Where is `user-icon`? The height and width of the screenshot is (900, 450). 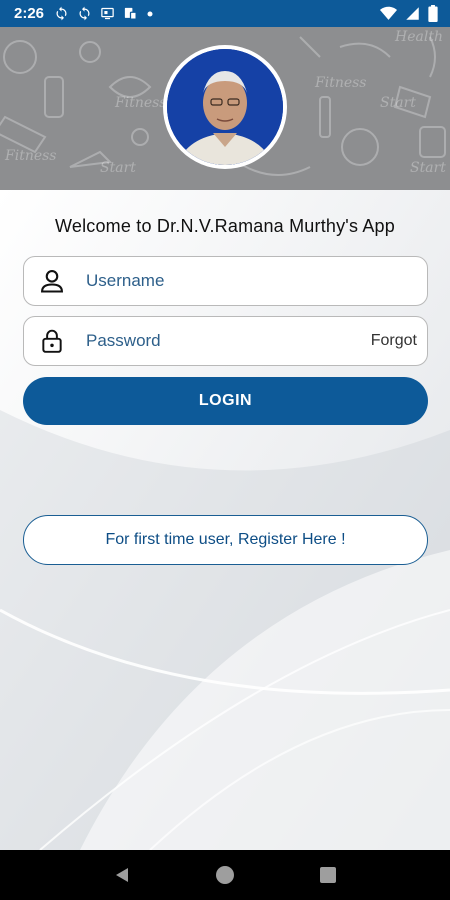 user-icon is located at coordinates (52, 281).